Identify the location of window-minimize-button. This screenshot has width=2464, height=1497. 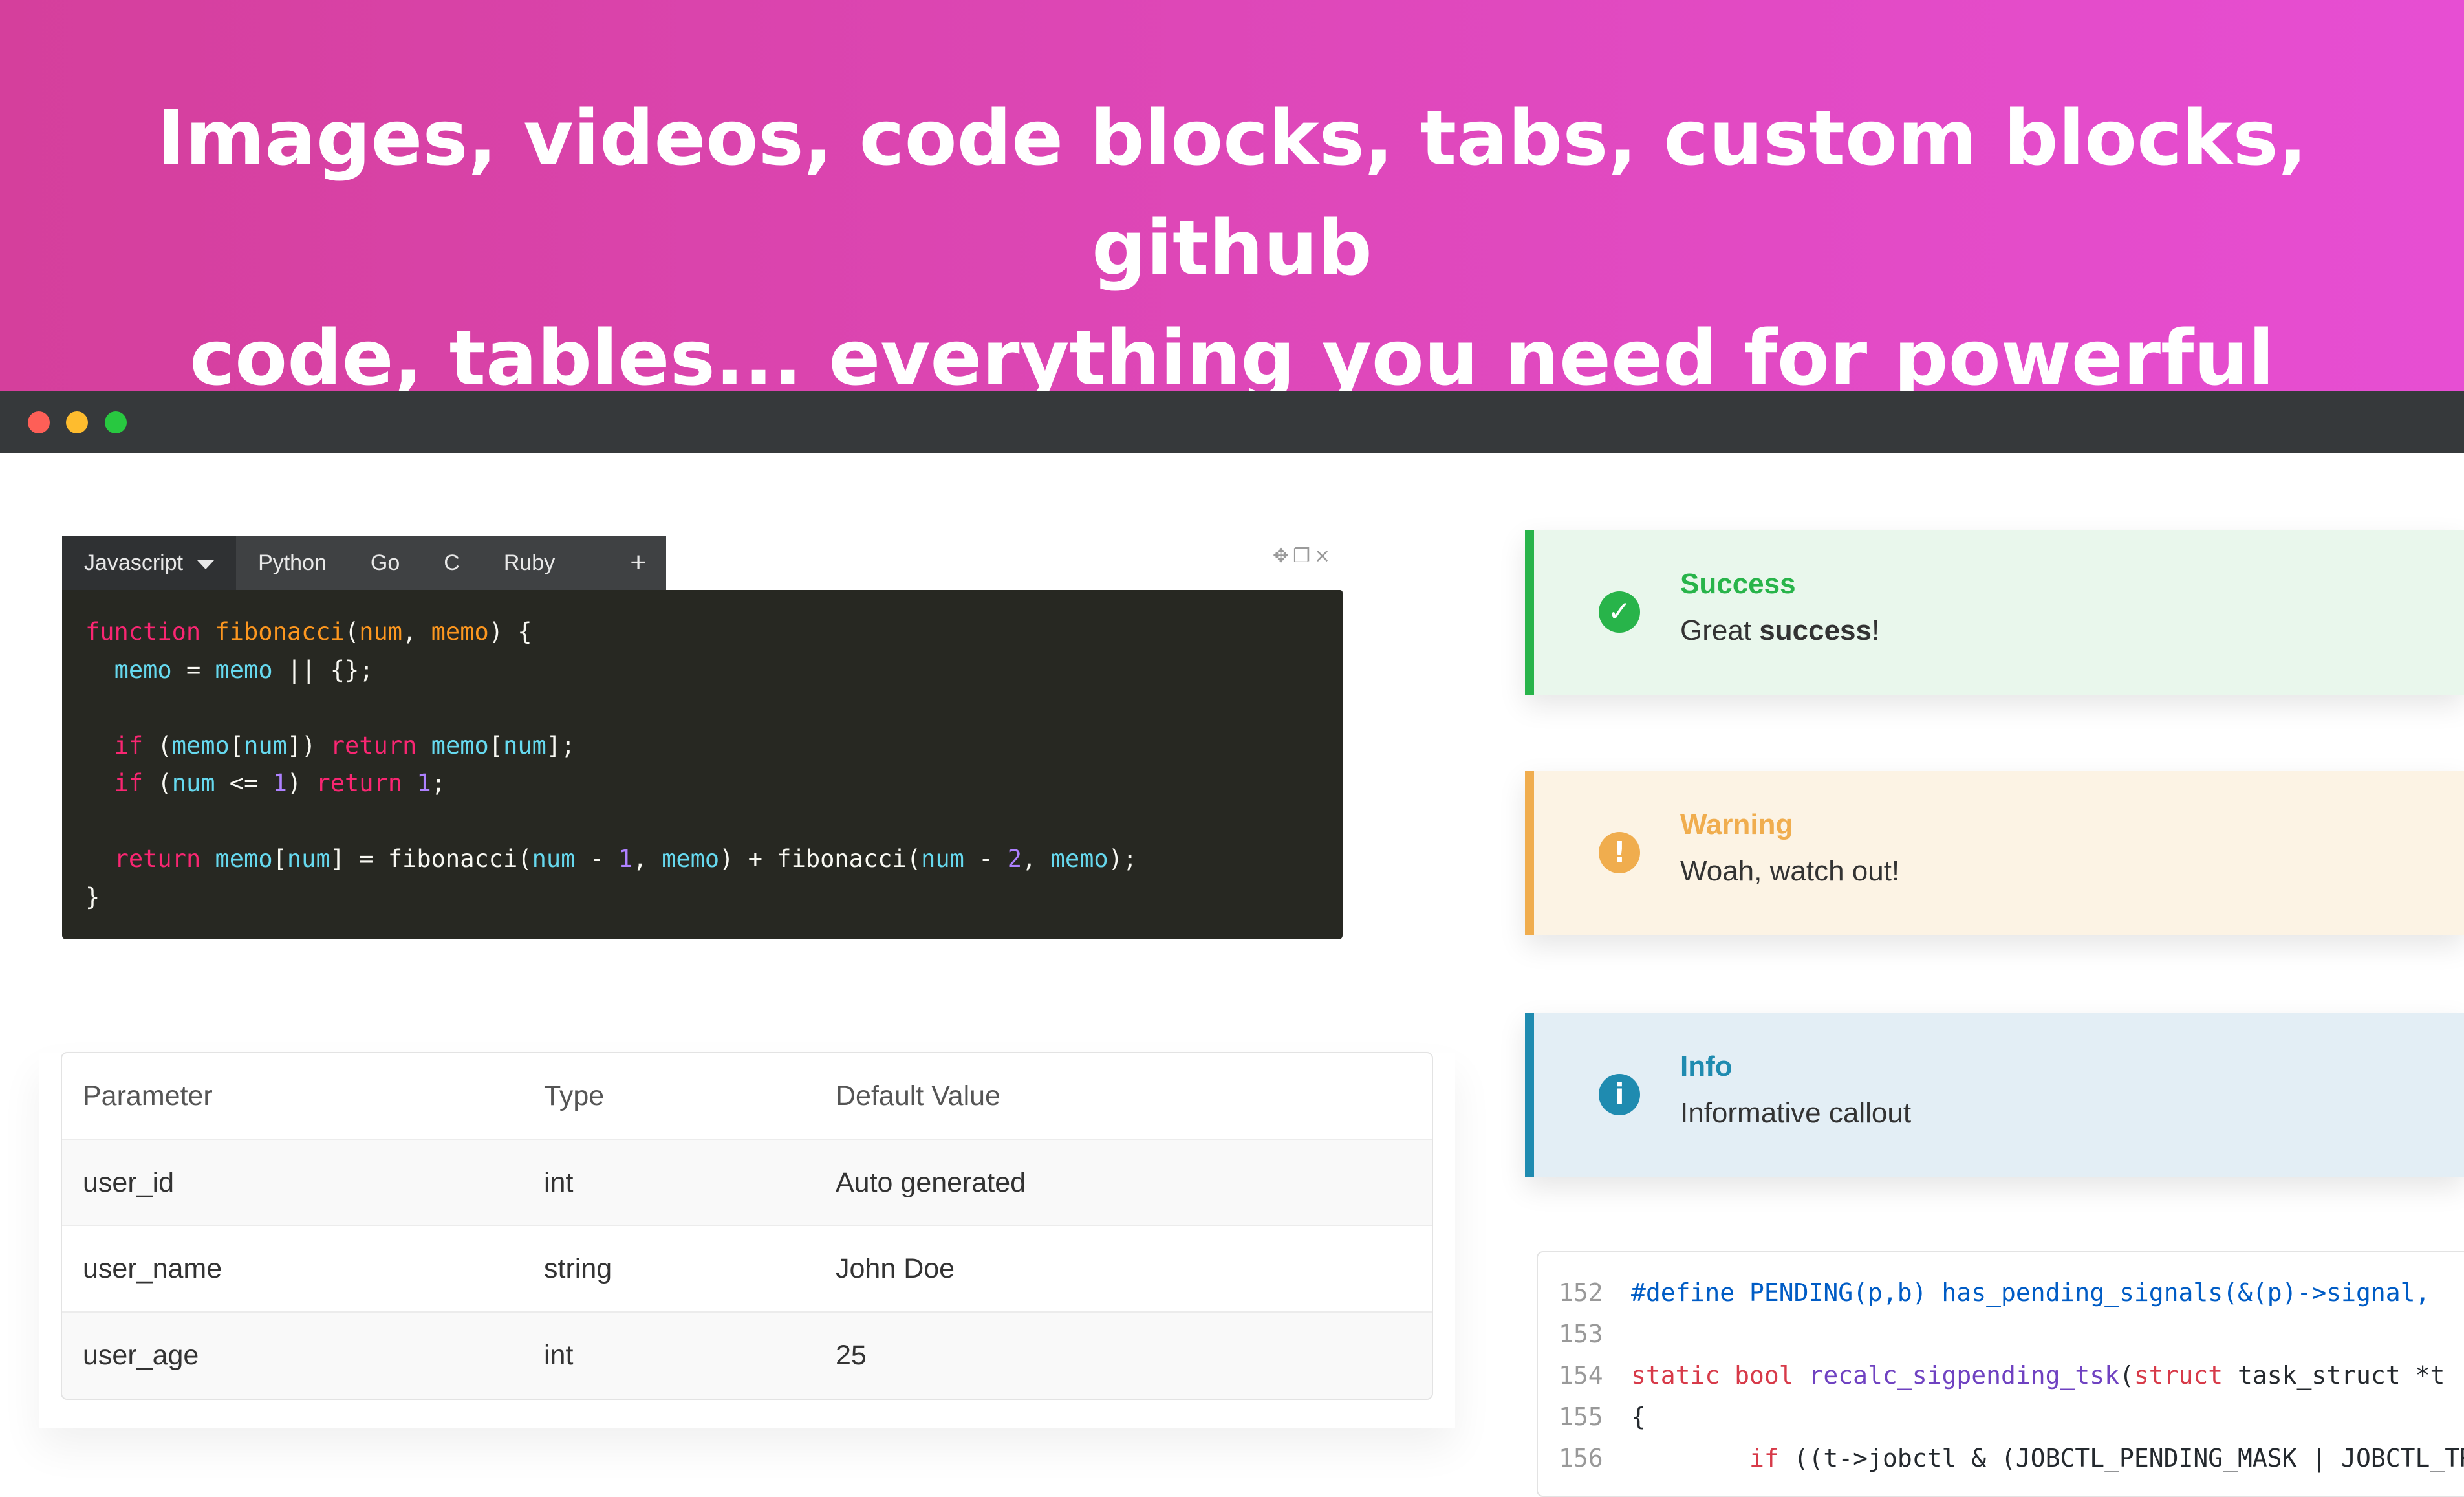
(77, 422).